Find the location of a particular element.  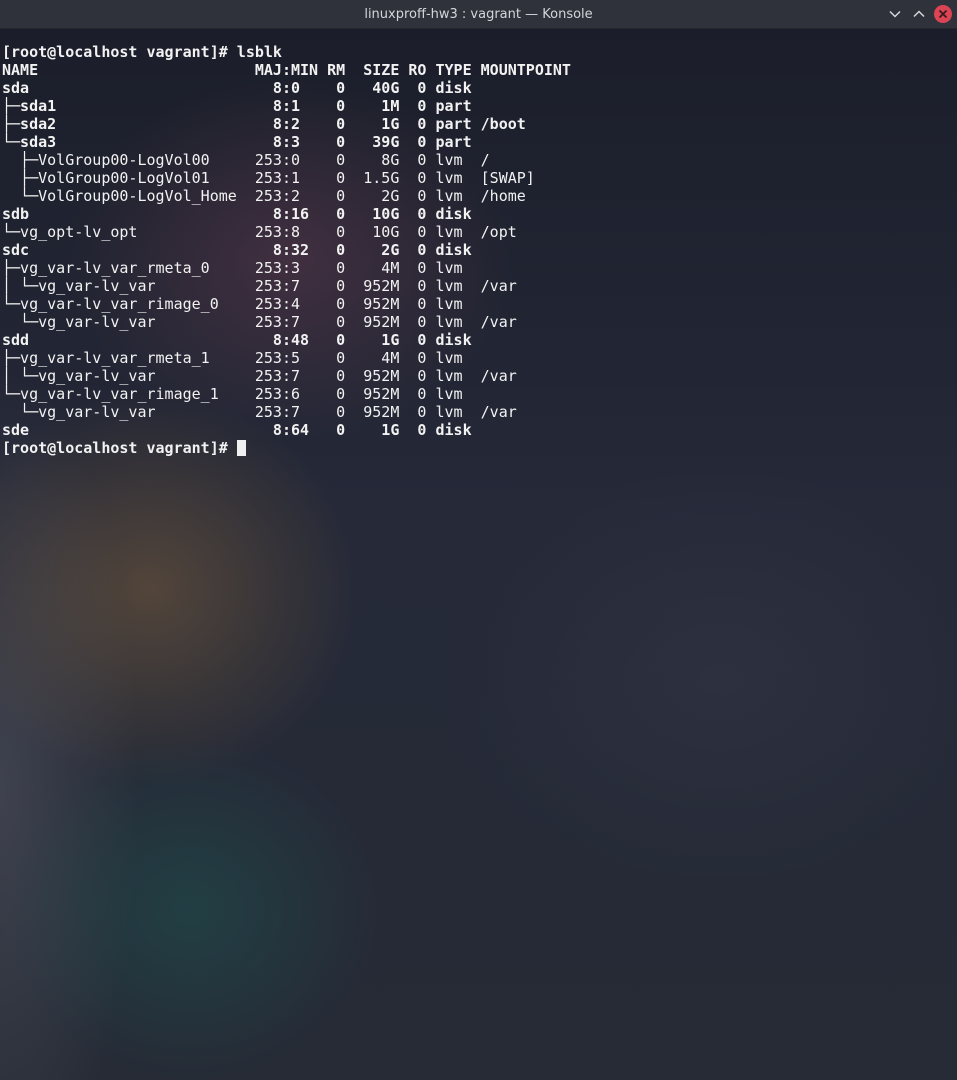

terminal-prompt: [root@localhost vagrant]# is located at coordinates (119, 448).